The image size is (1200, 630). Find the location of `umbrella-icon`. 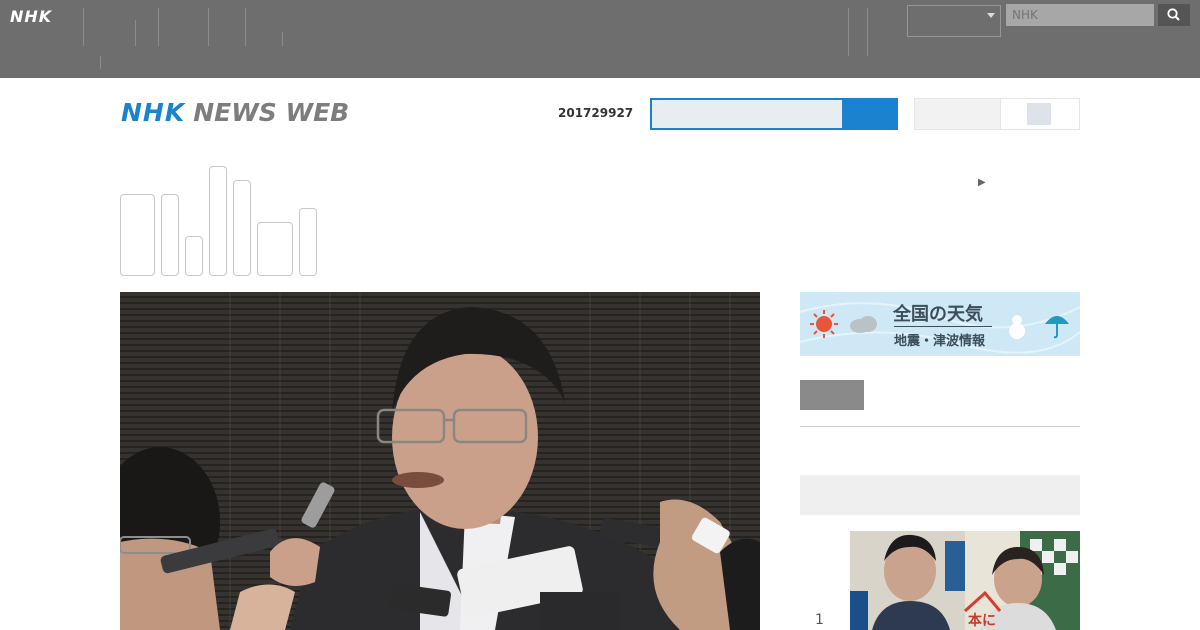

umbrella-icon is located at coordinates (1057, 327).